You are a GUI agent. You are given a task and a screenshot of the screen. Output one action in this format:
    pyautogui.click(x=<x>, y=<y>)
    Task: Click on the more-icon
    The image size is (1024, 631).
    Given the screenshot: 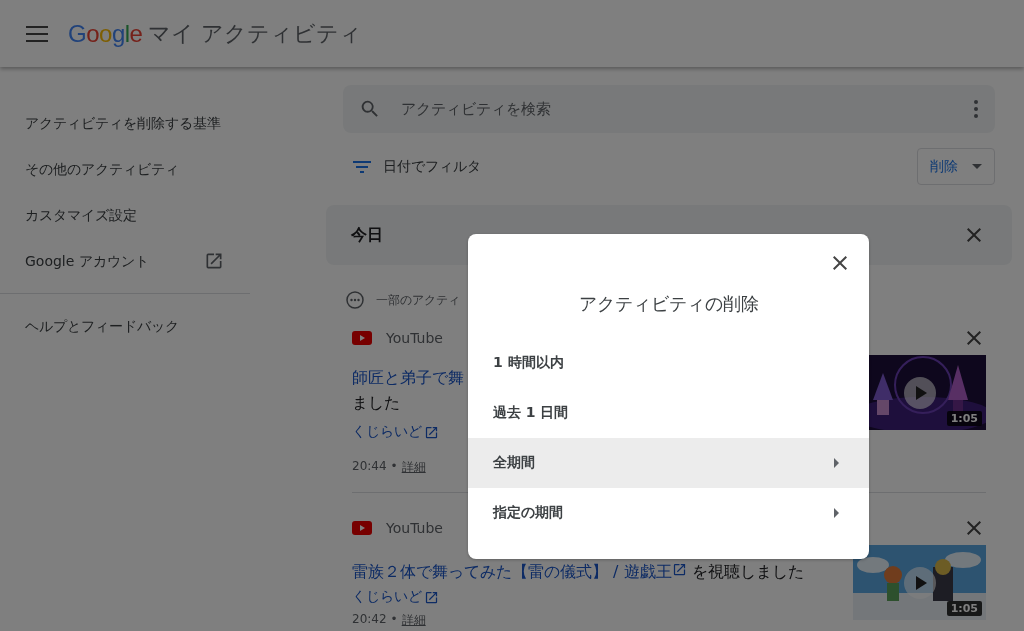 What is the action you would take?
    pyautogui.click(x=976, y=109)
    